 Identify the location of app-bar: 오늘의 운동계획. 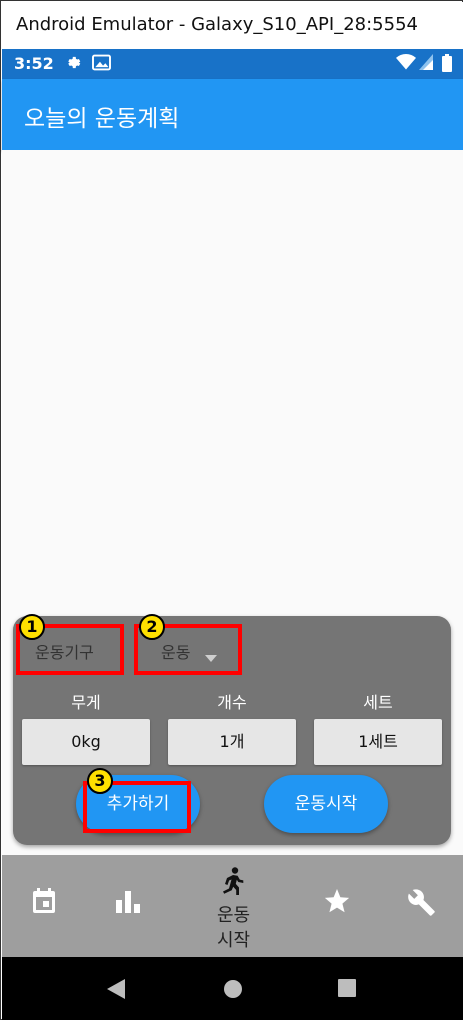
(232, 114).